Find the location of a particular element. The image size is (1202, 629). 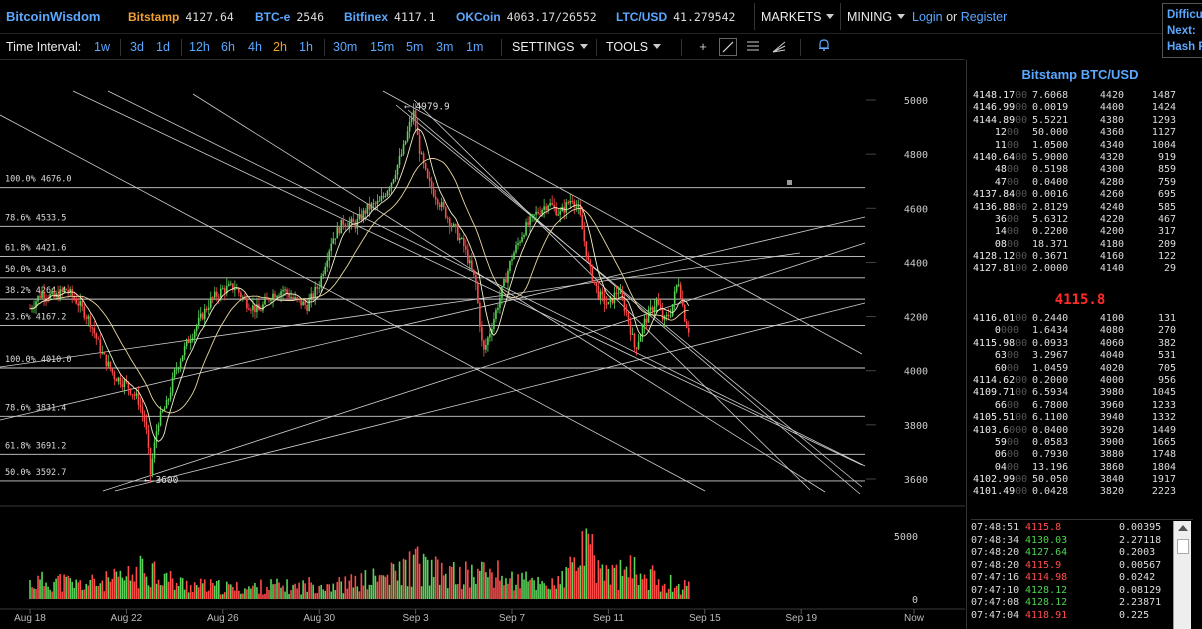

bid-row: 4103.6000 0.0400 3920 1449 is located at coordinates (1081, 431).